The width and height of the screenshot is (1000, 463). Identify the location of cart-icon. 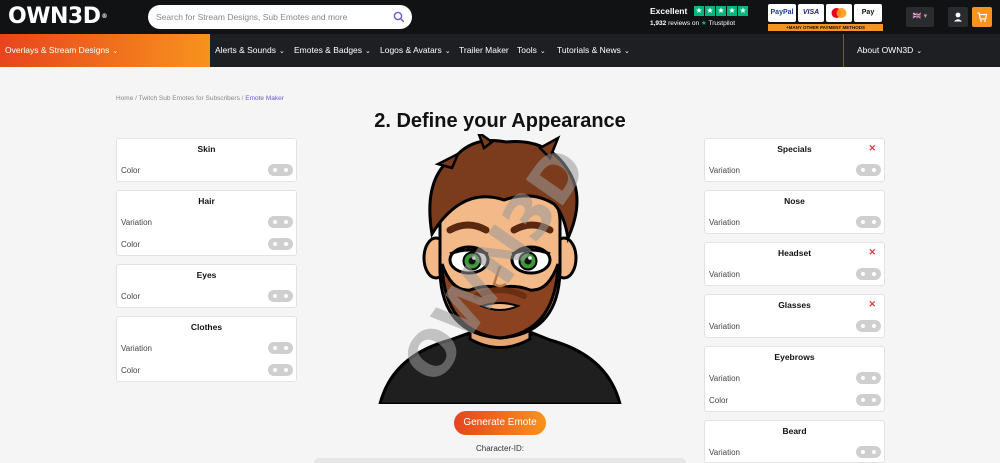
(982, 17).